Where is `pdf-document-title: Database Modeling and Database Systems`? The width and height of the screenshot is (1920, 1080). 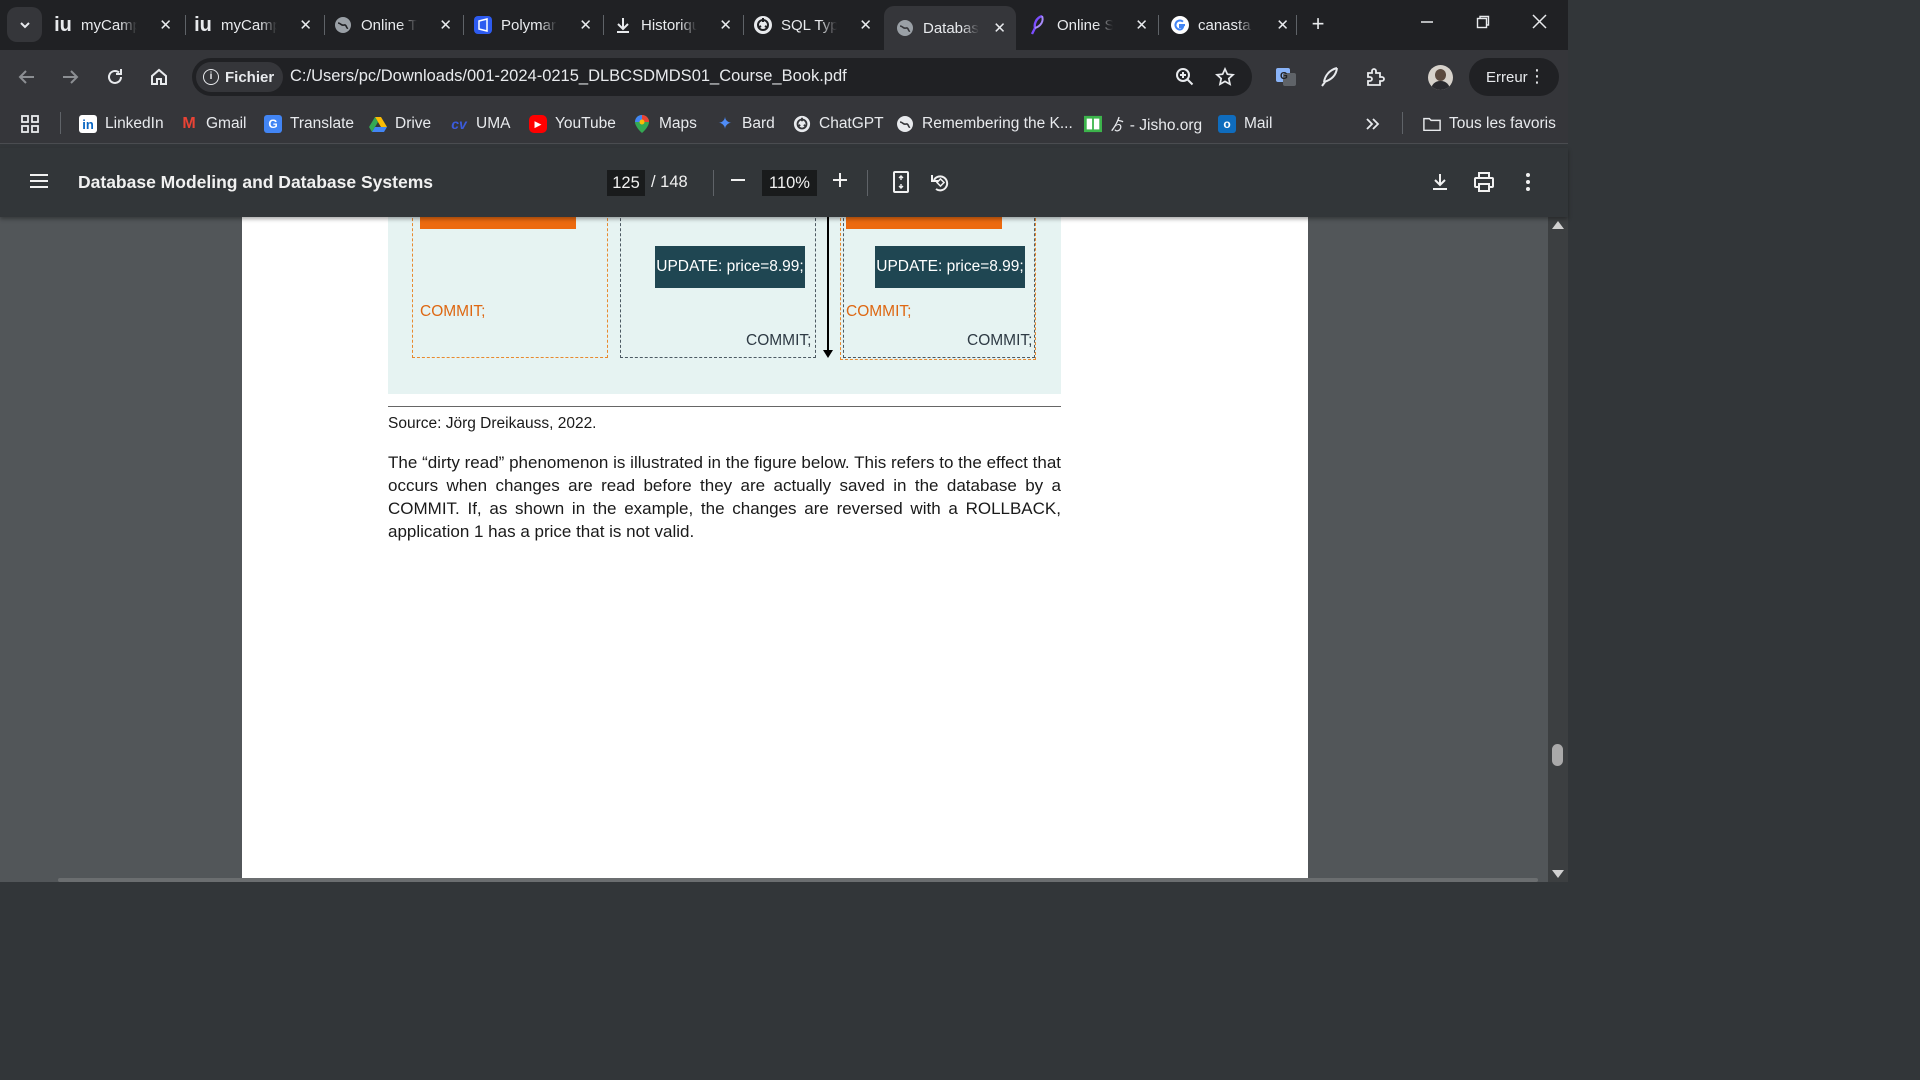
pdf-document-title: Database Modeling and Database Systems is located at coordinates (255, 182).